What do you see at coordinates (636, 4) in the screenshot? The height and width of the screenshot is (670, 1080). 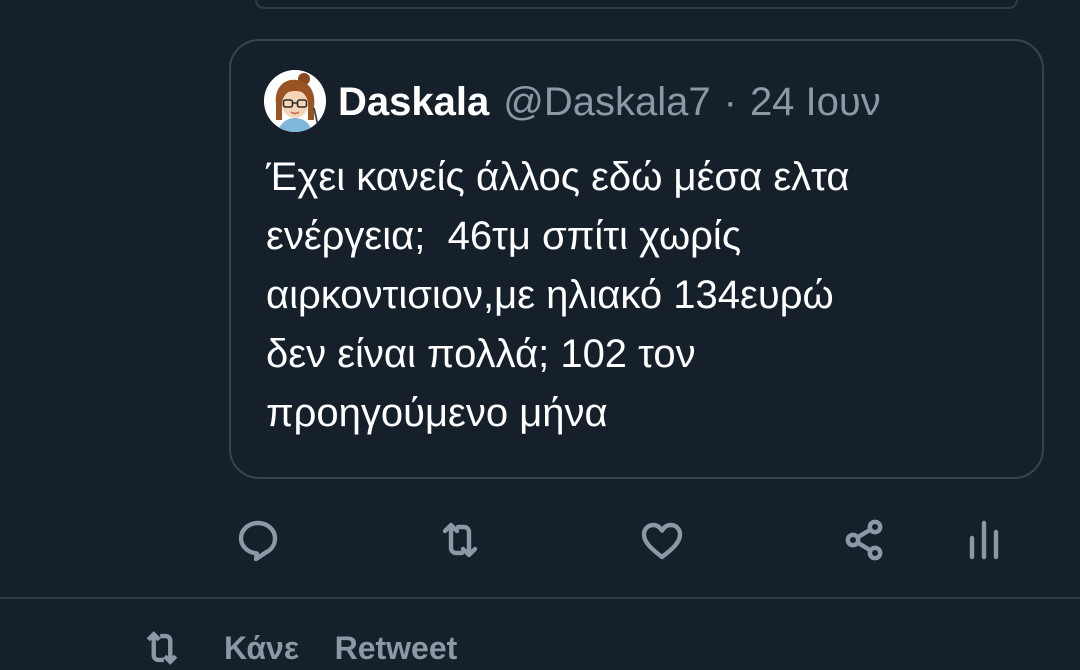 I see `previous-tweet-card-bottom` at bounding box center [636, 4].